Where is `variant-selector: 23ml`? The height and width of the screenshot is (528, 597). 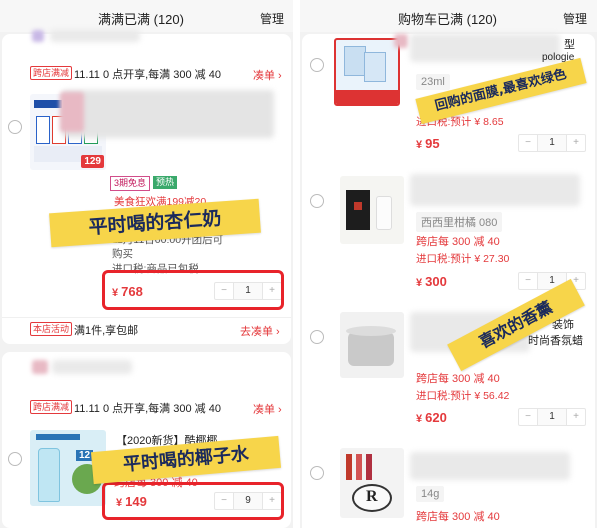 variant-selector: 23ml is located at coordinates (433, 82).